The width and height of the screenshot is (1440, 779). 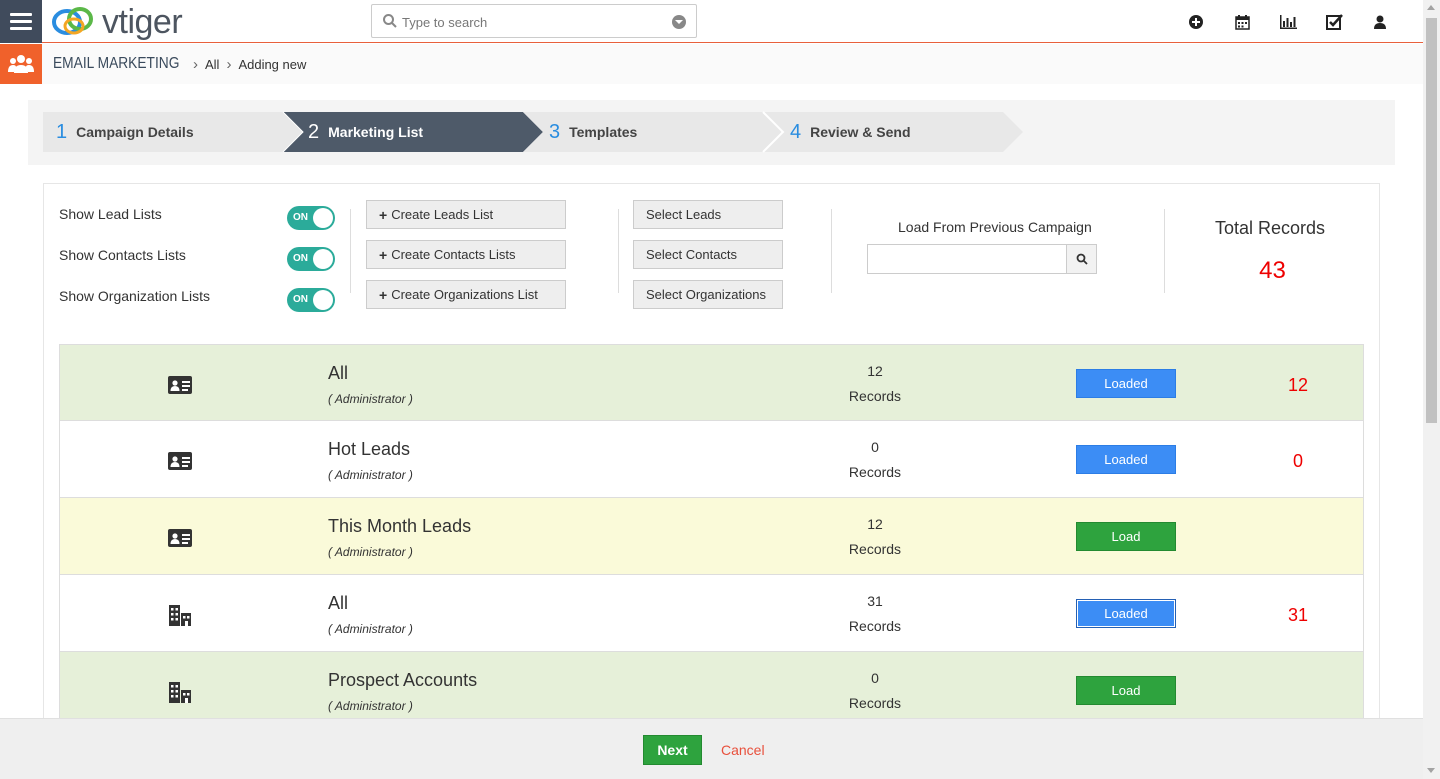 What do you see at coordinates (134, 296) in the screenshot?
I see `toggle-label-organizations: Show Organization Lists` at bounding box center [134, 296].